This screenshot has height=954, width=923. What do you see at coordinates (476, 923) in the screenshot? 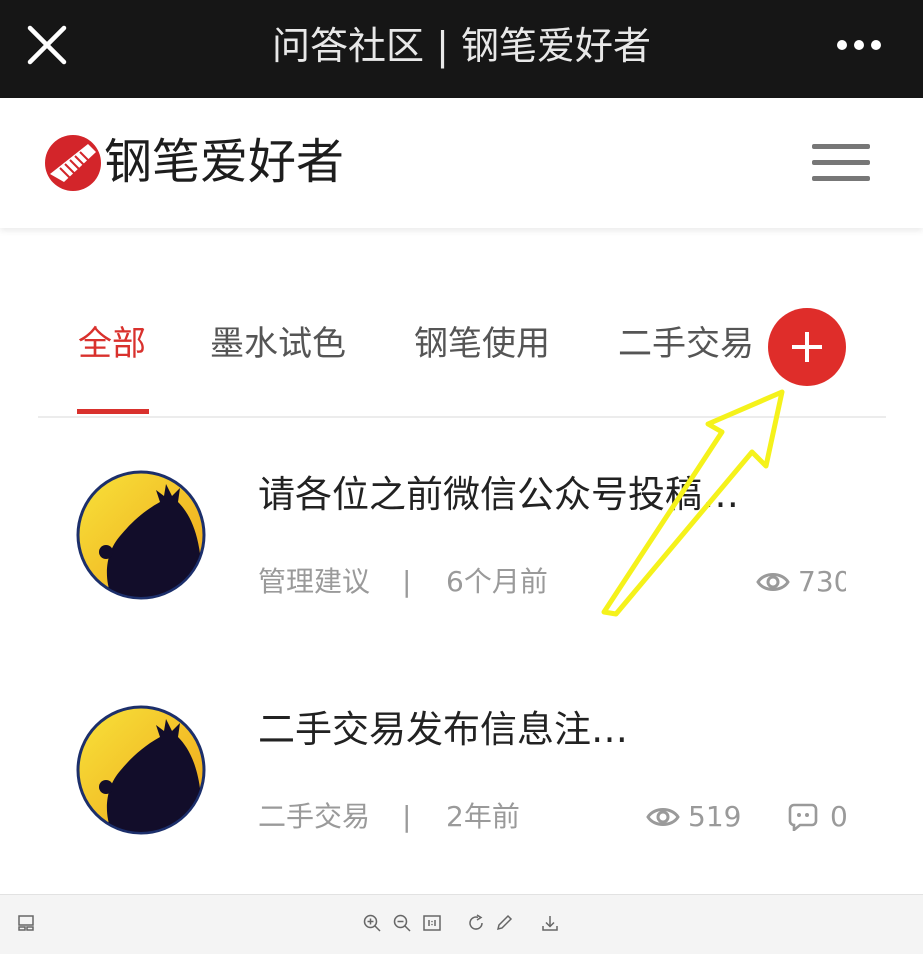
I see `rotate-icon` at bounding box center [476, 923].